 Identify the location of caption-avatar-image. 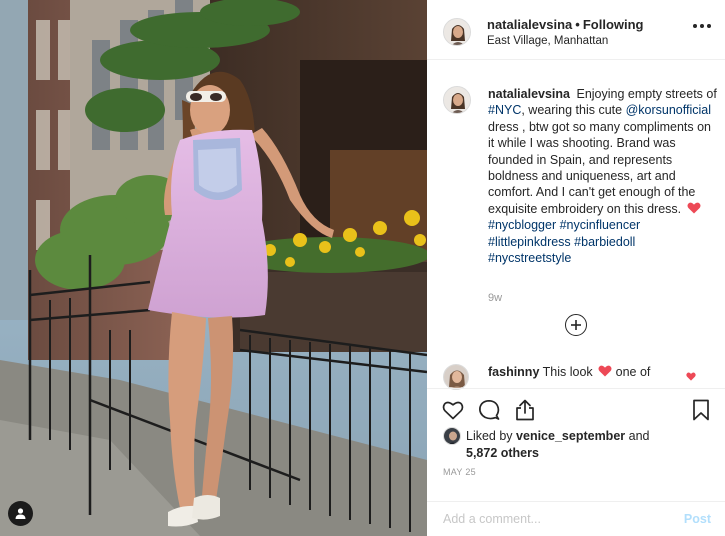
(457, 100).